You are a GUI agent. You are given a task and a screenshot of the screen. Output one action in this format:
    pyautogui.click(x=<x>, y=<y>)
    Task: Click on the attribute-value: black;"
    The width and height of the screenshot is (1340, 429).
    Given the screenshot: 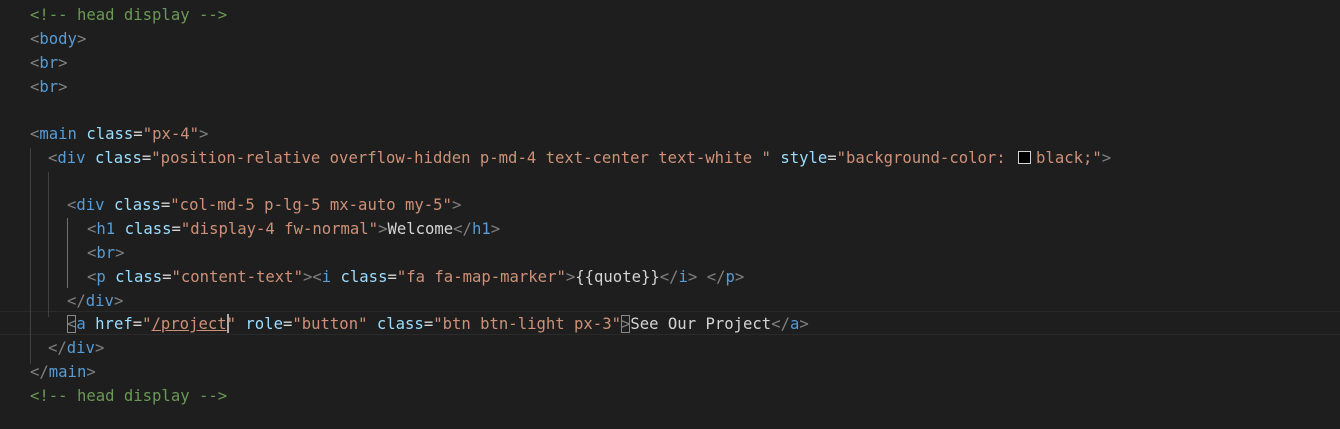 What is the action you would take?
    pyautogui.click(x=1069, y=158)
    